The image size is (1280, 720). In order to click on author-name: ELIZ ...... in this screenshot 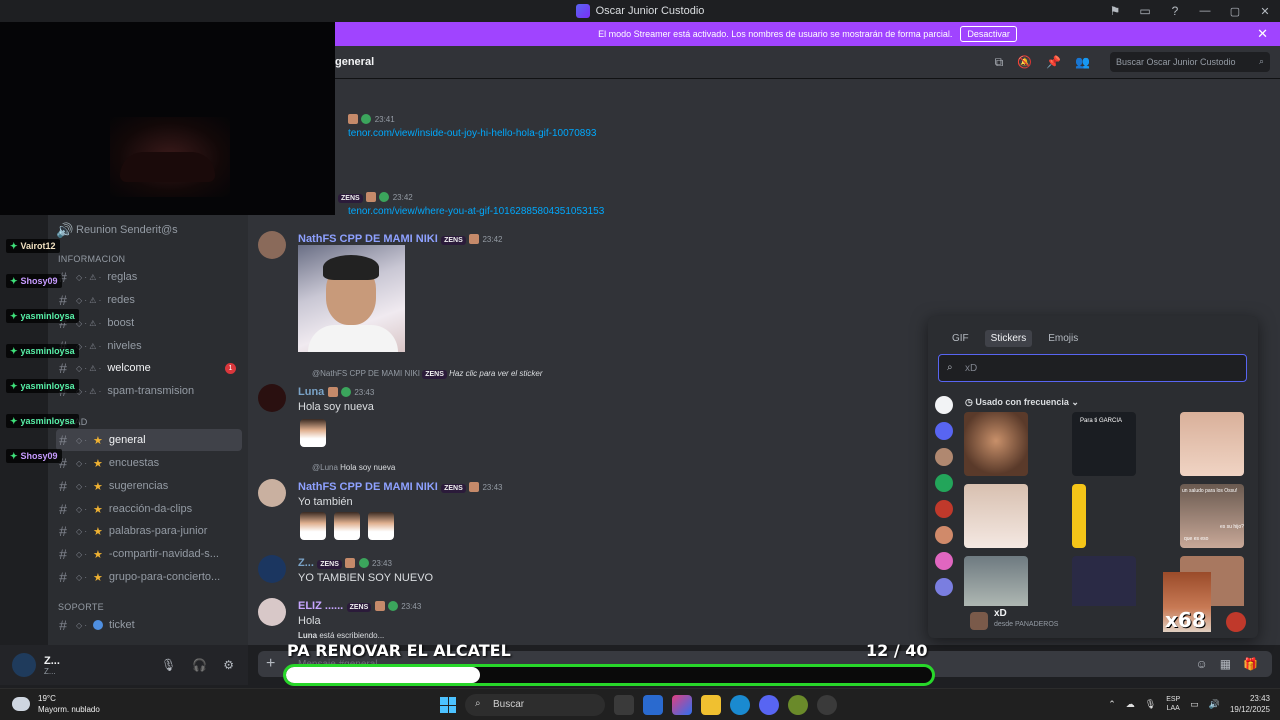, I will do `click(320, 606)`.